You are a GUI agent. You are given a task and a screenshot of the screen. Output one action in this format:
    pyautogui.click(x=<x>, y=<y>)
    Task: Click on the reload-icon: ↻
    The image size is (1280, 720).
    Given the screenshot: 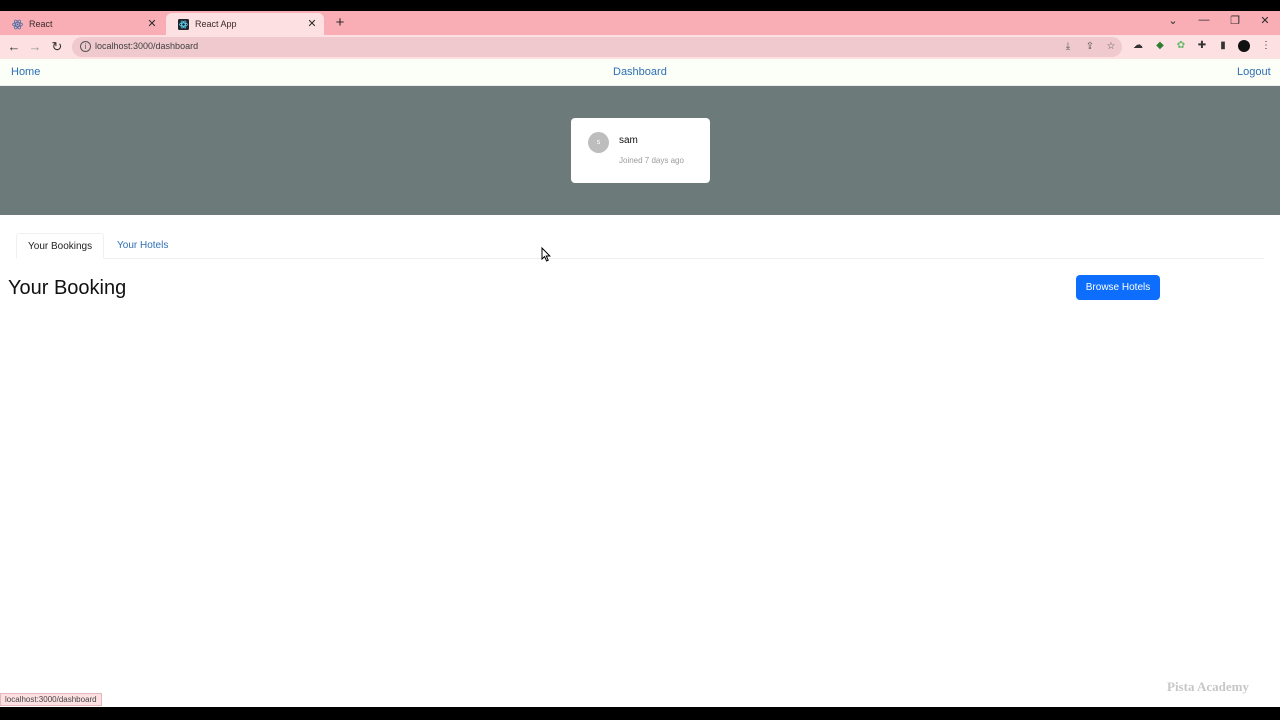 What is the action you would take?
    pyautogui.click(x=57, y=47)
    